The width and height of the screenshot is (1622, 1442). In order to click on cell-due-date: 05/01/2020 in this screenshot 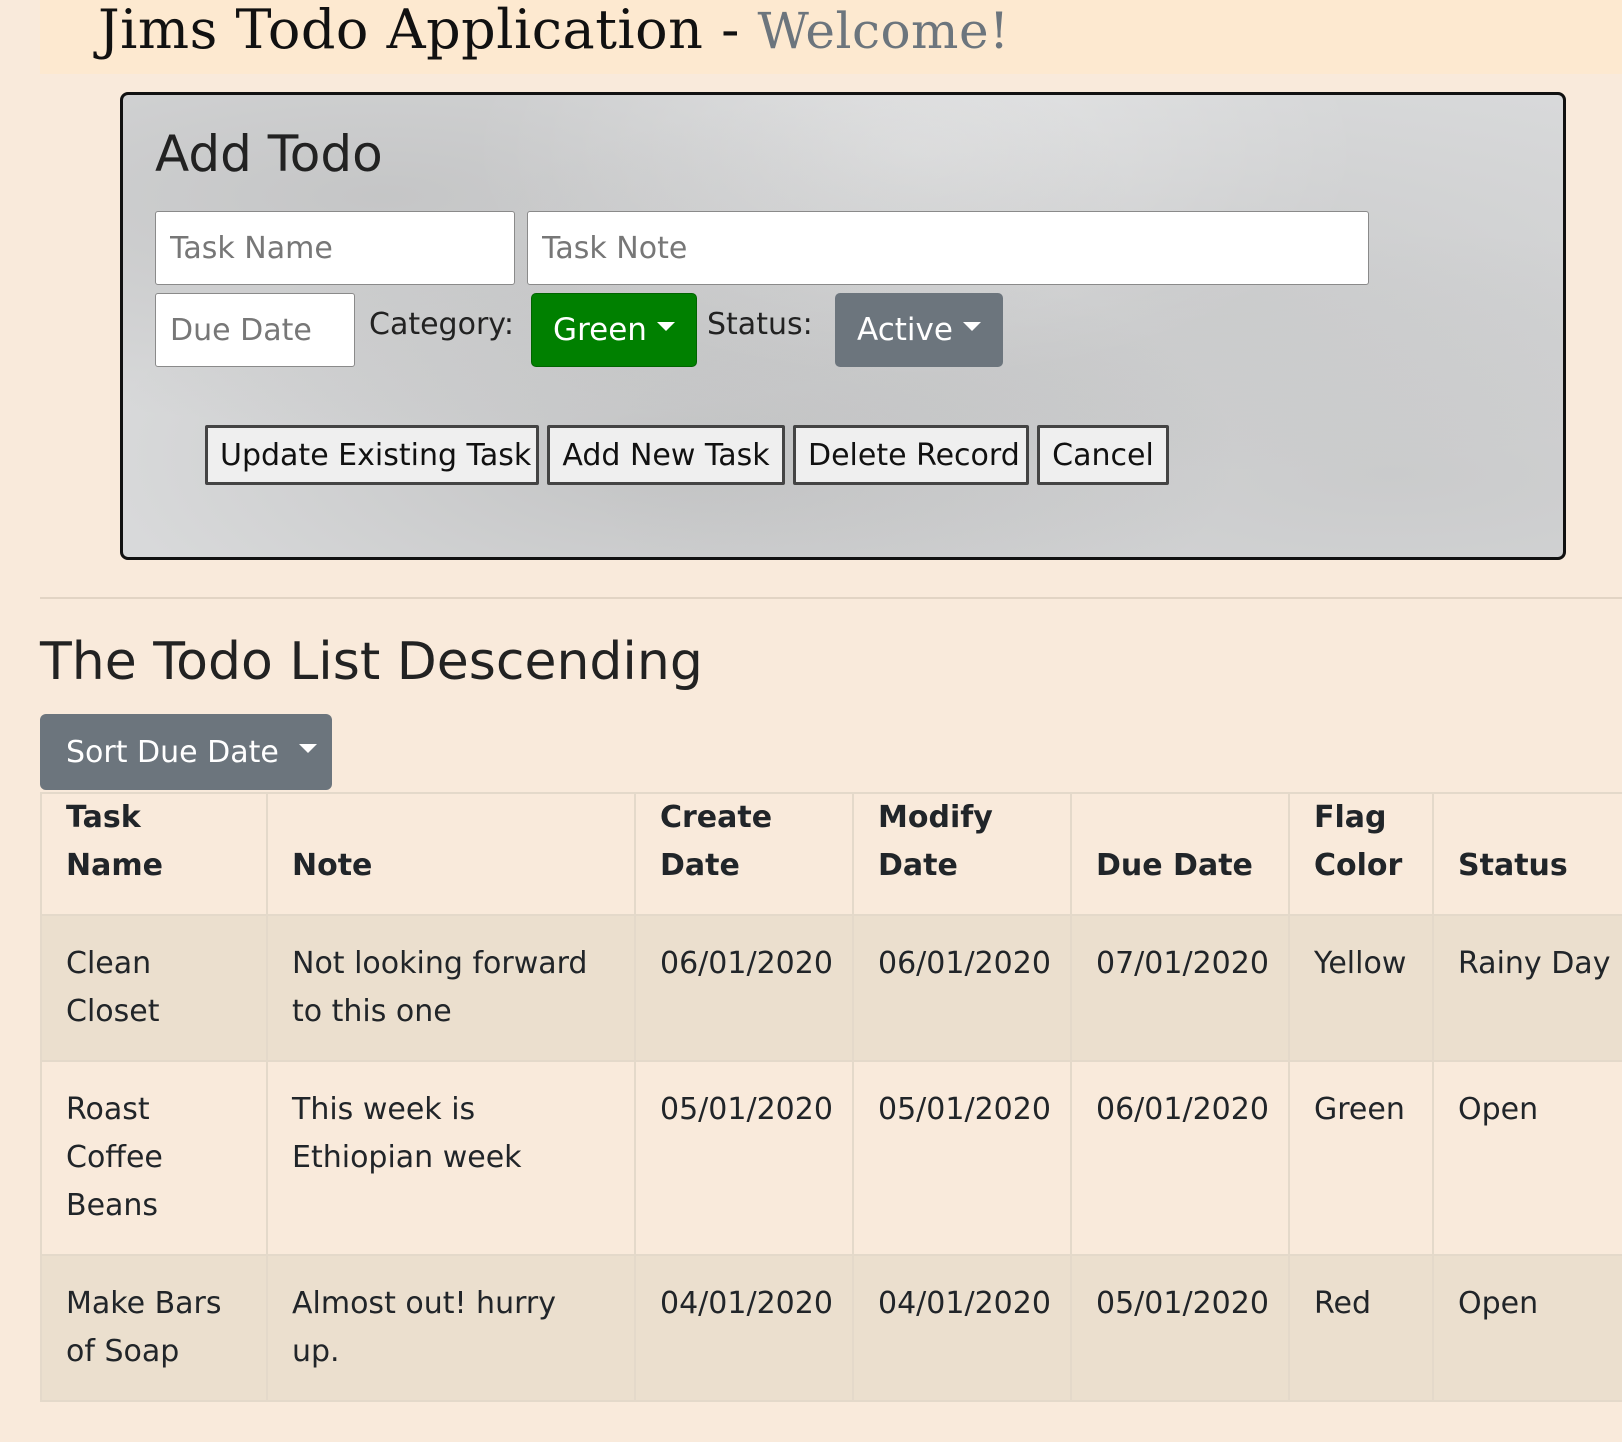, I will do `click(1180, 1328)`.